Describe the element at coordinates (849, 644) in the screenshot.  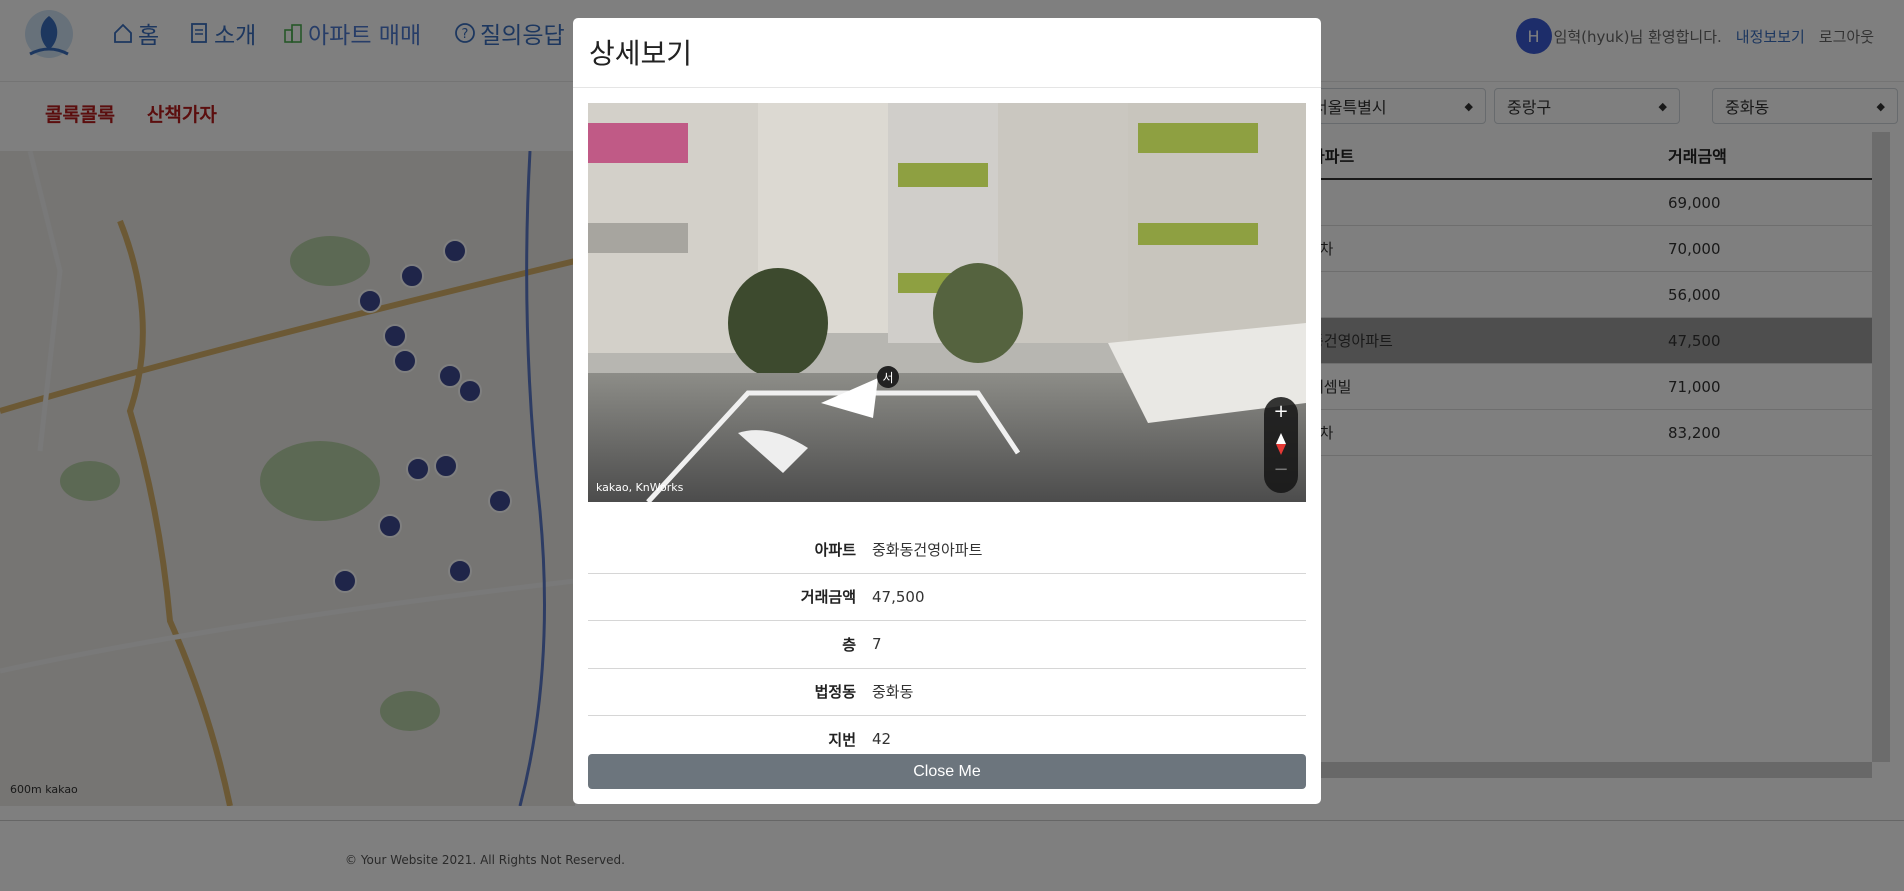
I see `detail-label: 층` at that location.